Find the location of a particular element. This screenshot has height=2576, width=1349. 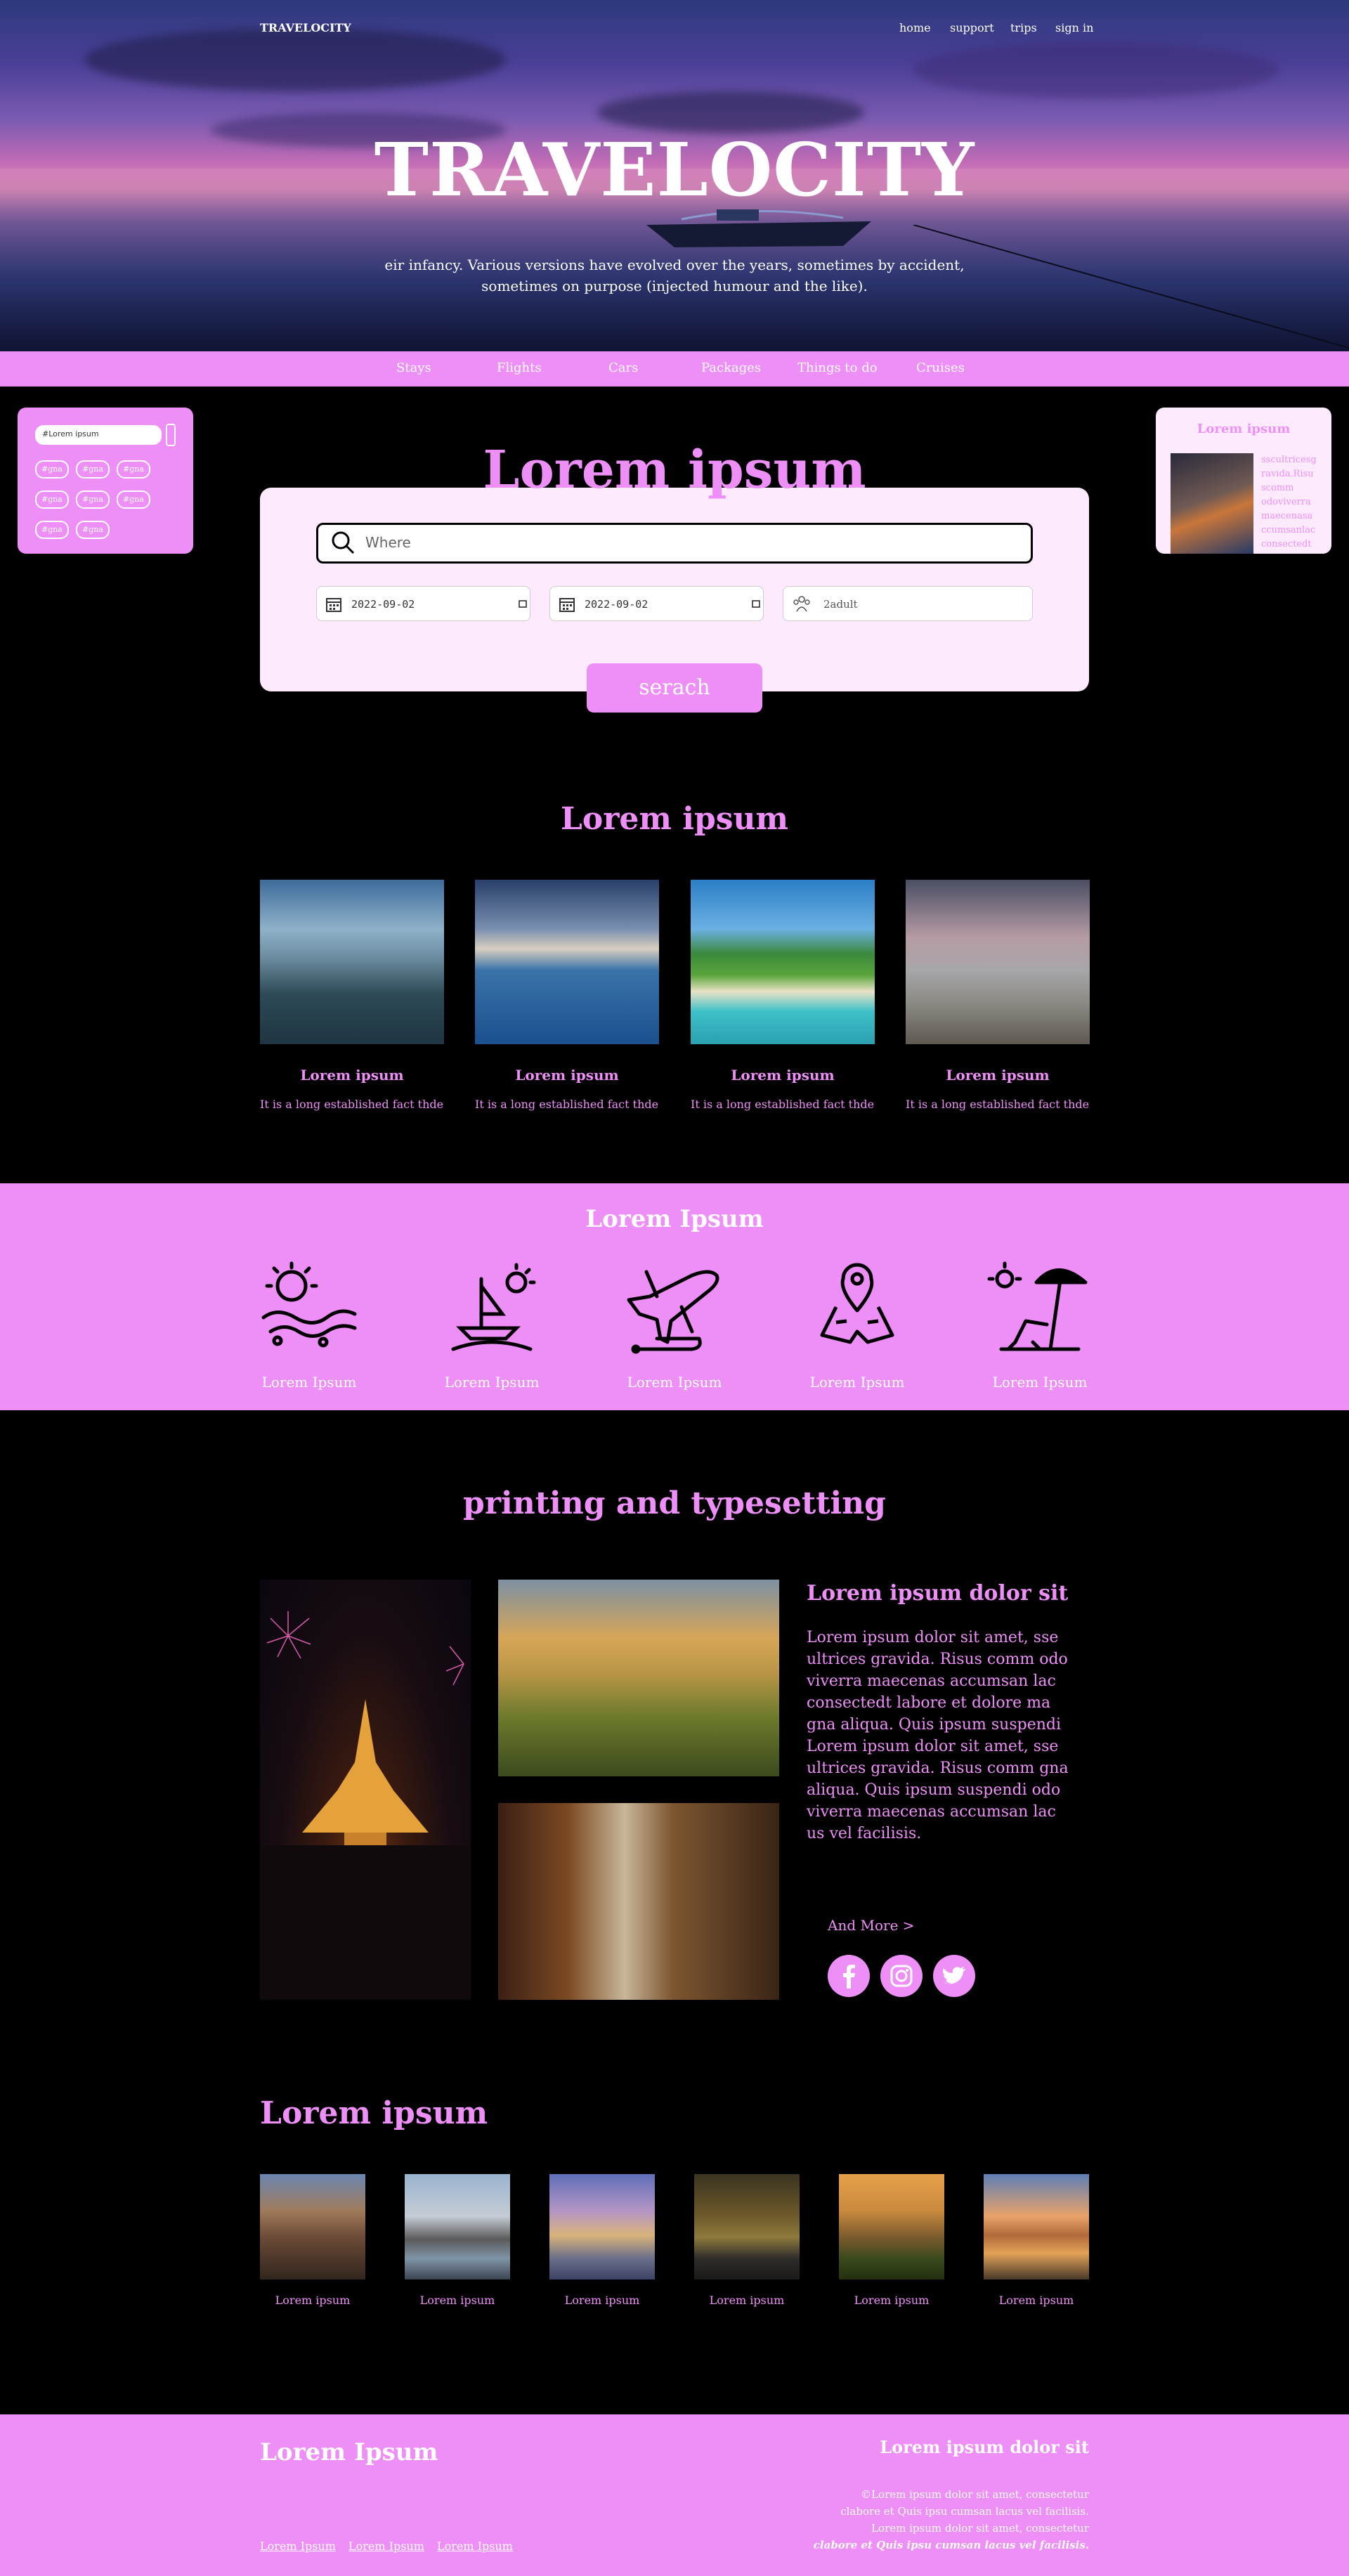

instagram-icon is located at coordinates (901, 1976).